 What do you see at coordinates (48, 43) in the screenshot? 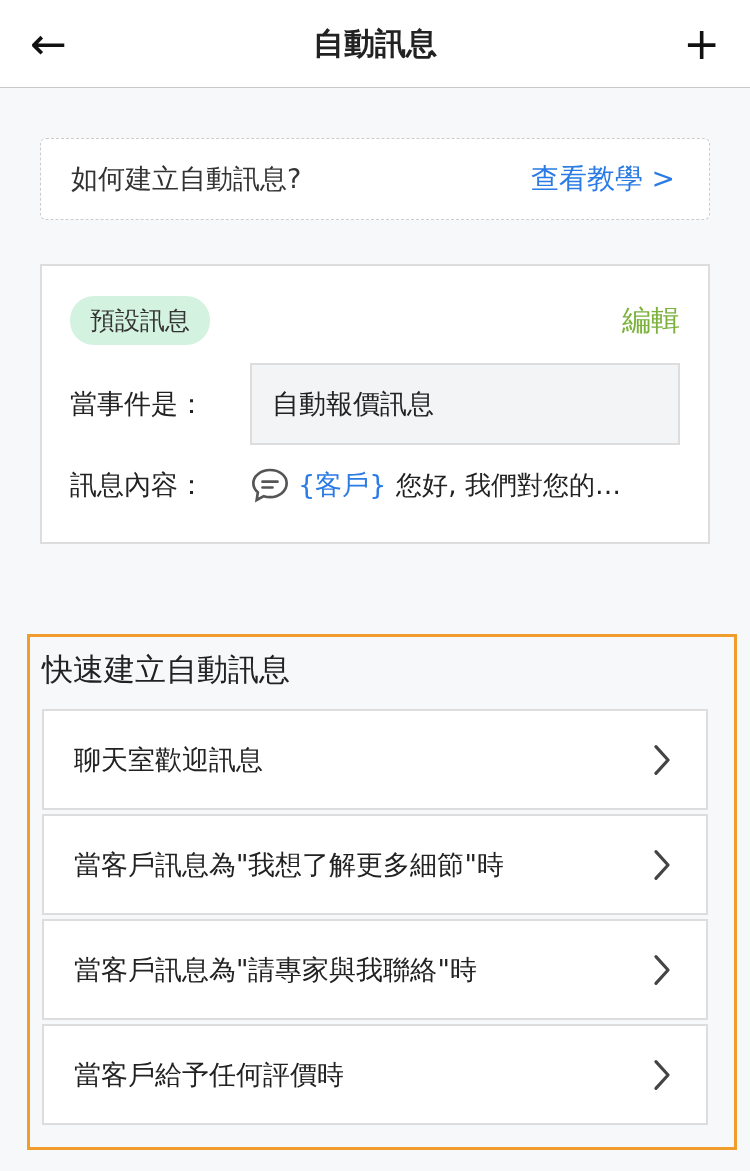
I see `back-button: ←` at bounding box center [48, 43].